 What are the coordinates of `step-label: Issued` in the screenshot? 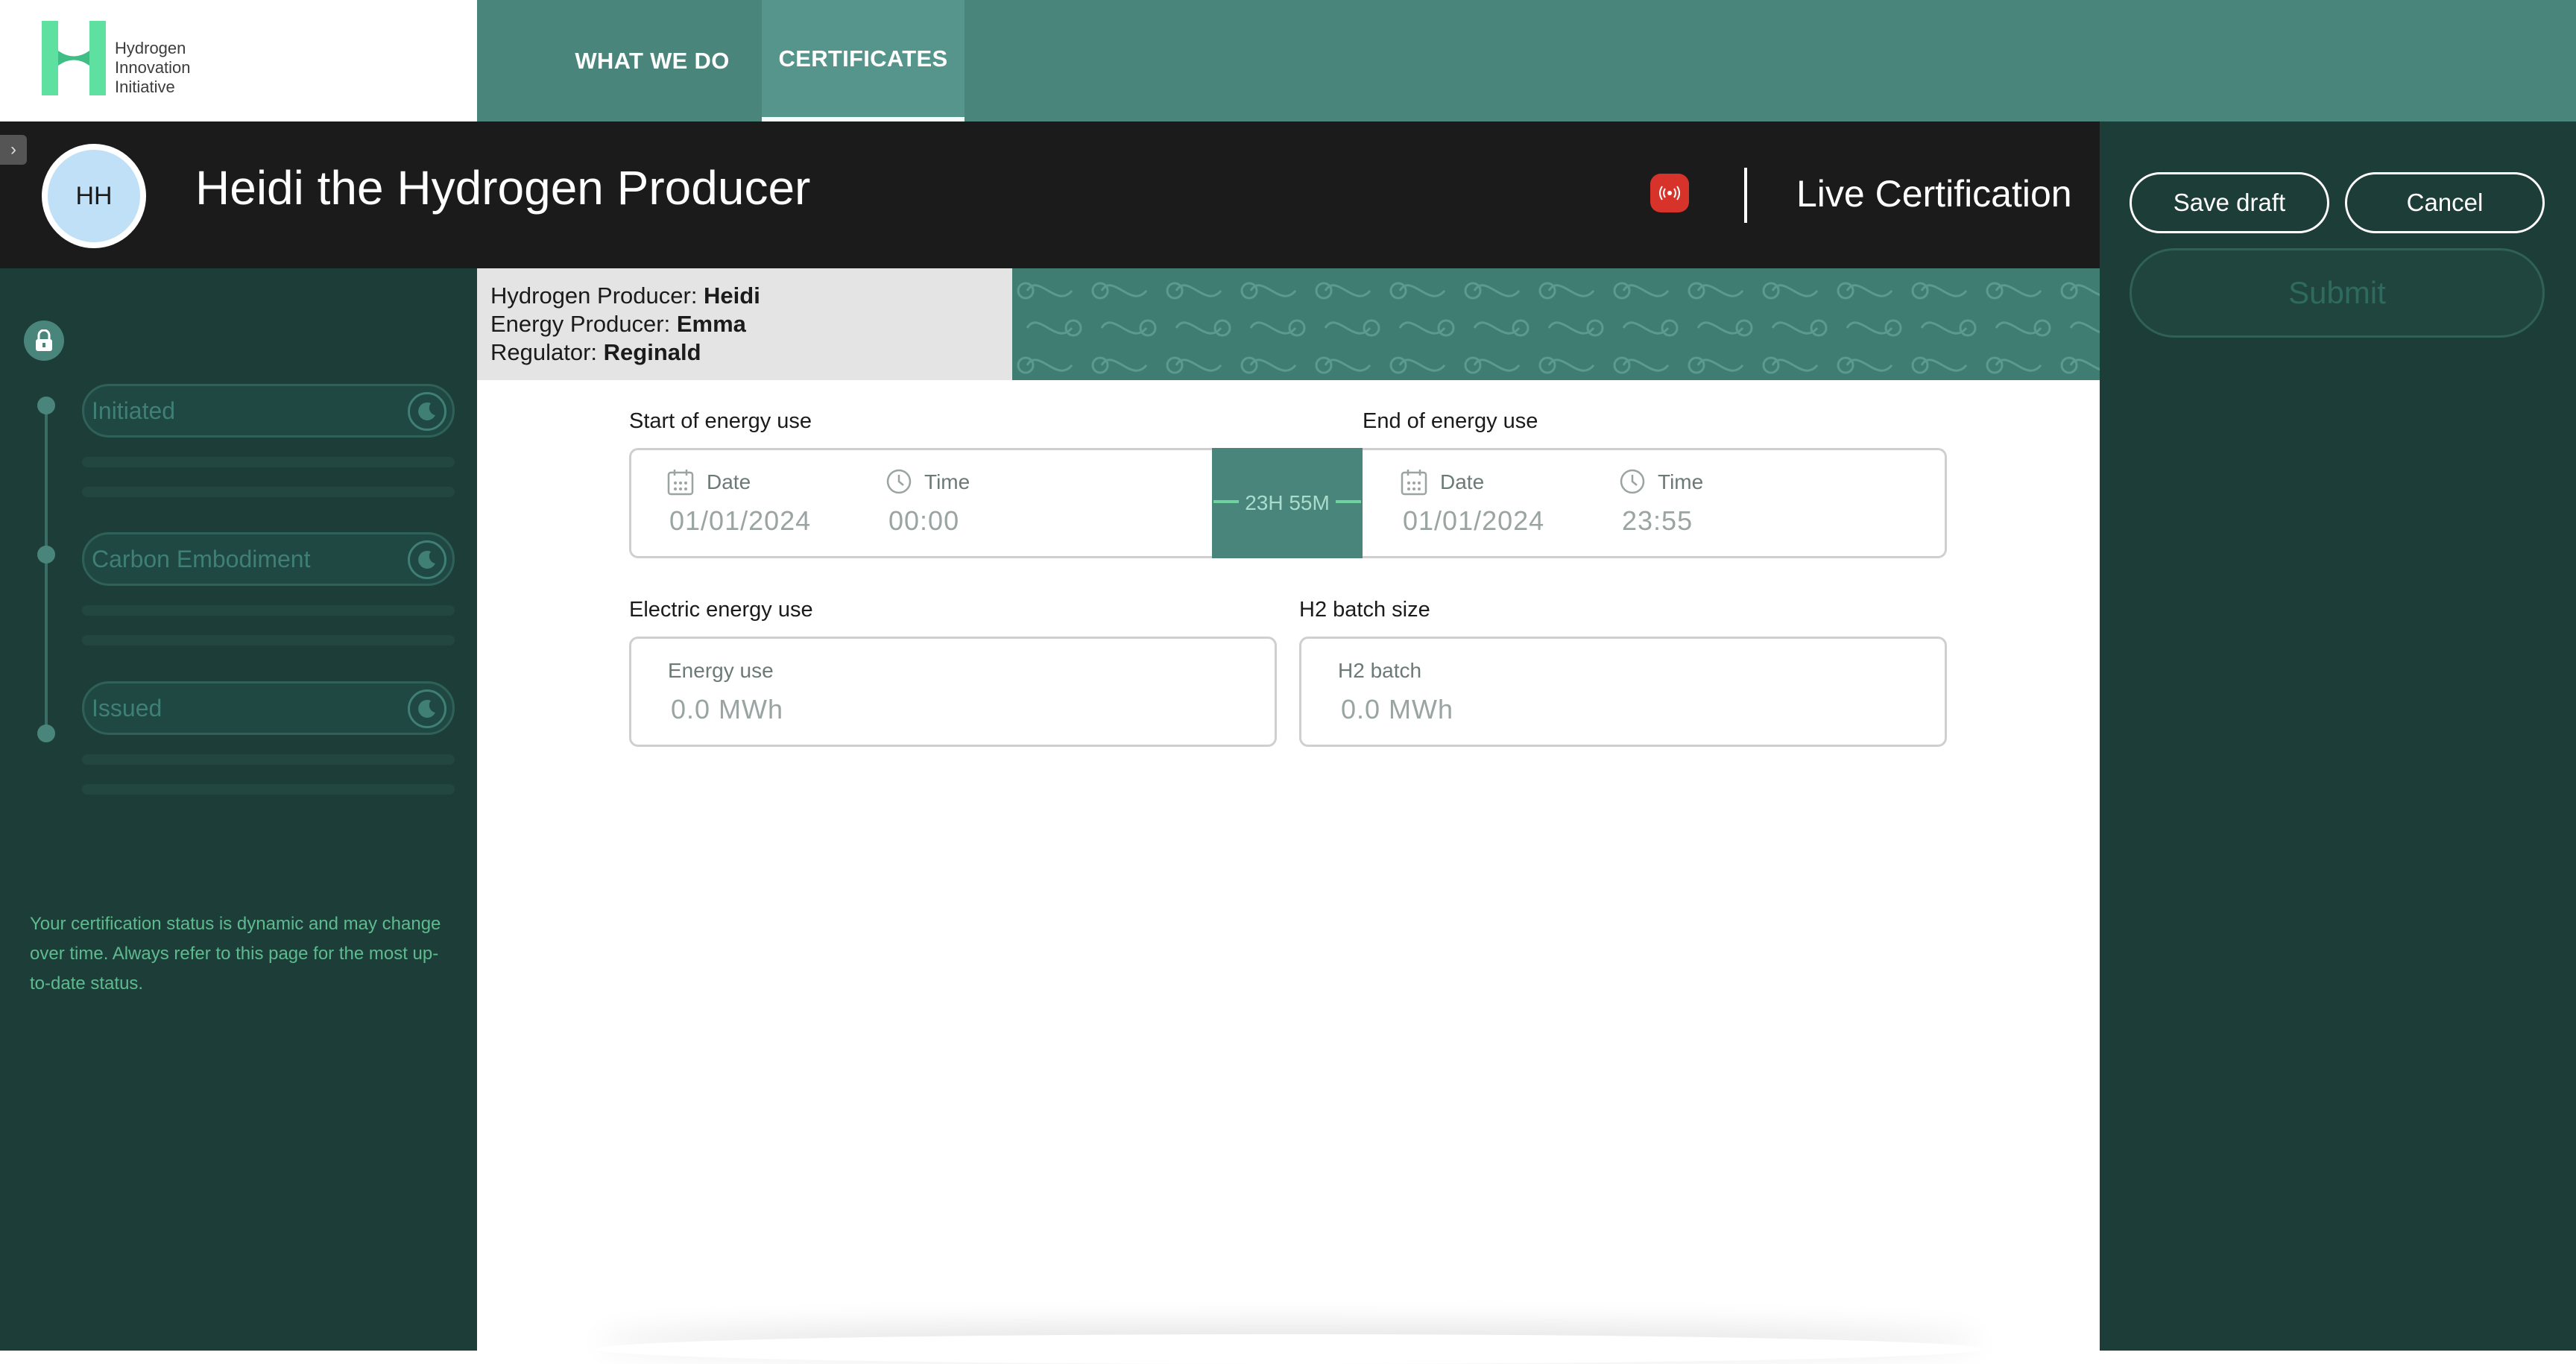 It's located at (127, 708).